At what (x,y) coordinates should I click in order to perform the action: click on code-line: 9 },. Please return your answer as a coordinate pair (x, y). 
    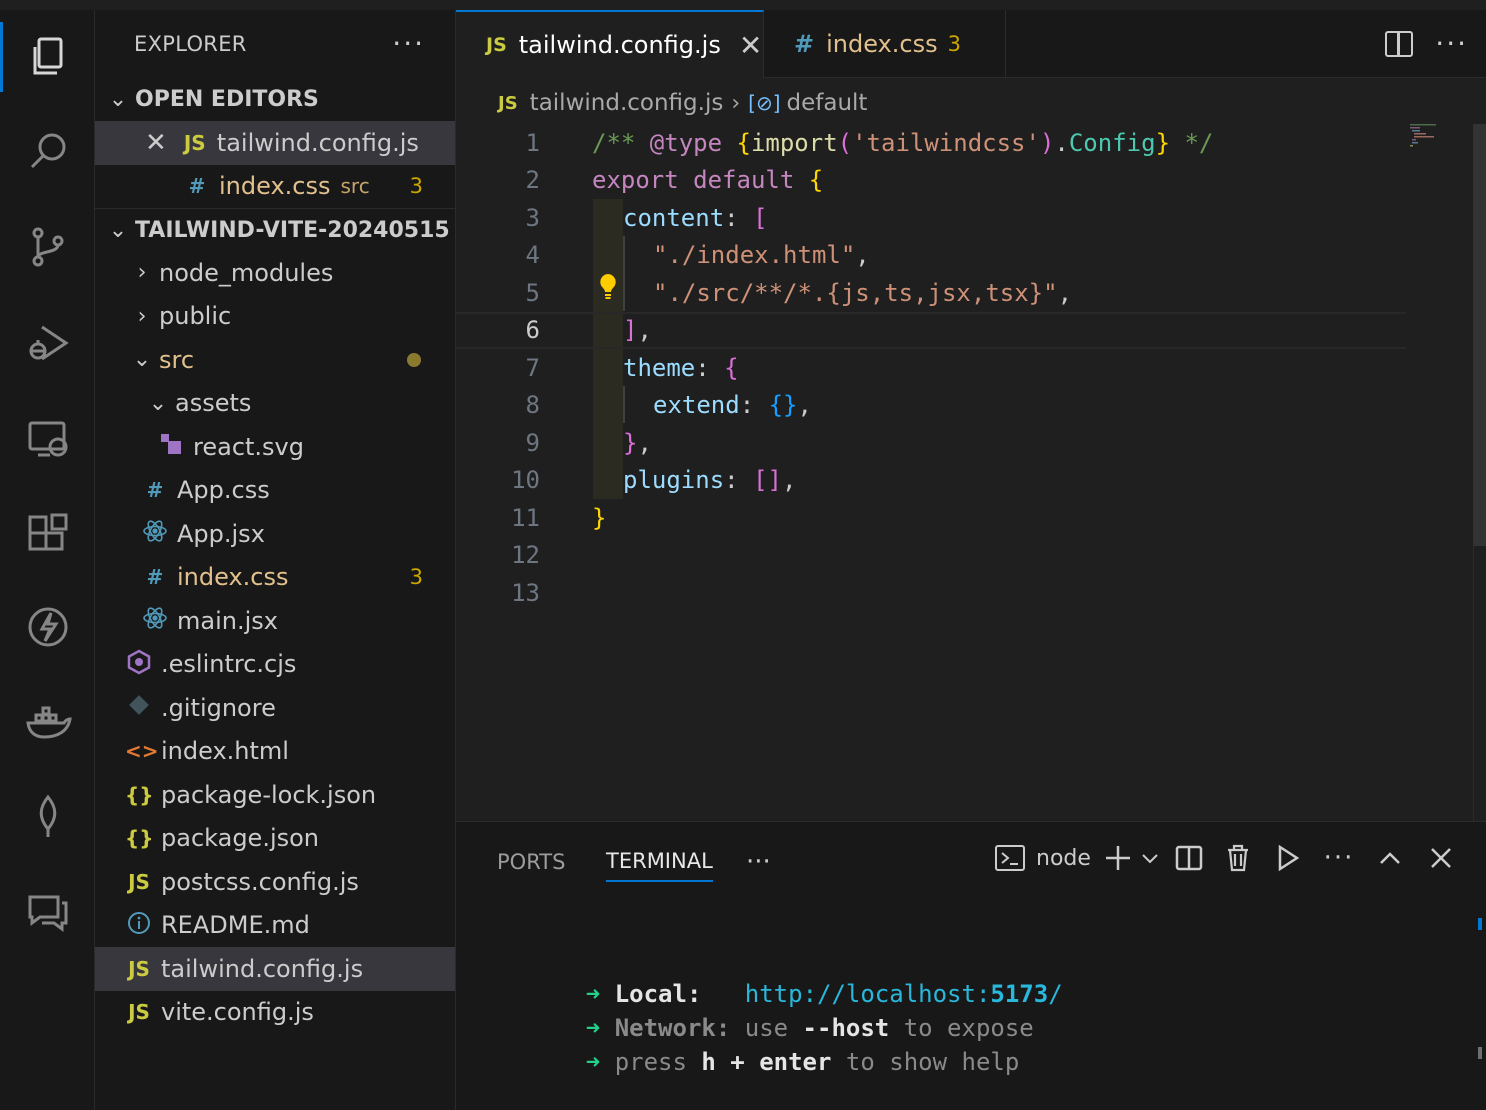
    Looking at the image, I should click on (931, 443).